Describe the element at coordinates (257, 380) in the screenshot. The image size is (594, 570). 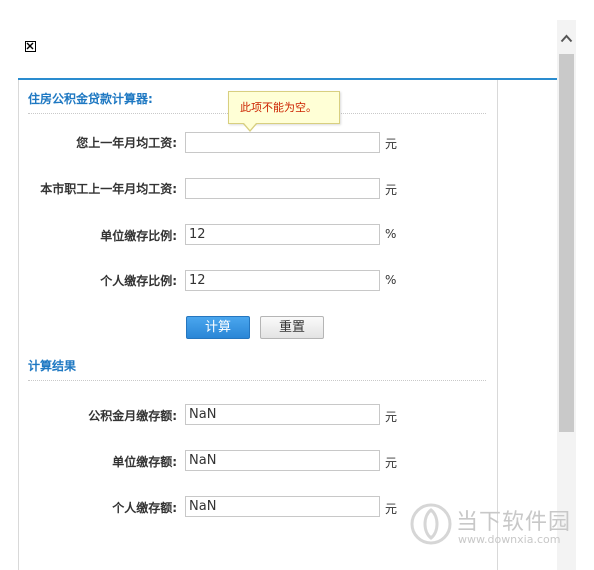
I see `results-divider` at that location.